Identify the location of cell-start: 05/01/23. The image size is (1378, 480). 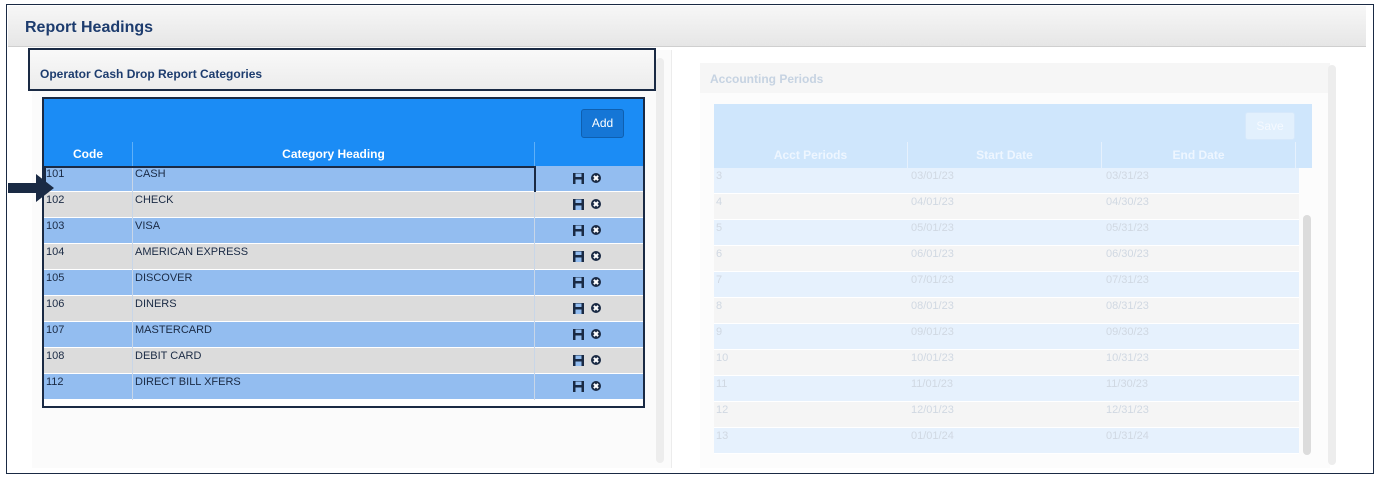
(1006, 232).